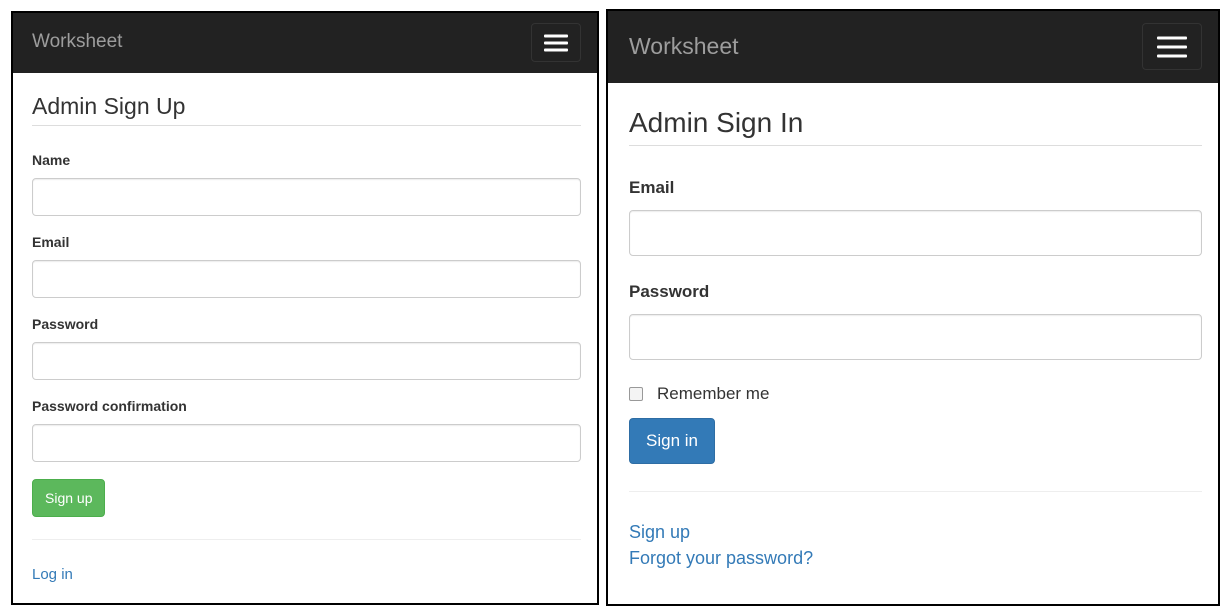 This screenshot has height=612, width=1228. What do you see at coordinates (915, 558) in the screenshot?
I see `forgot-password-link: Forgot your password?` at bounding box center [915, 558].